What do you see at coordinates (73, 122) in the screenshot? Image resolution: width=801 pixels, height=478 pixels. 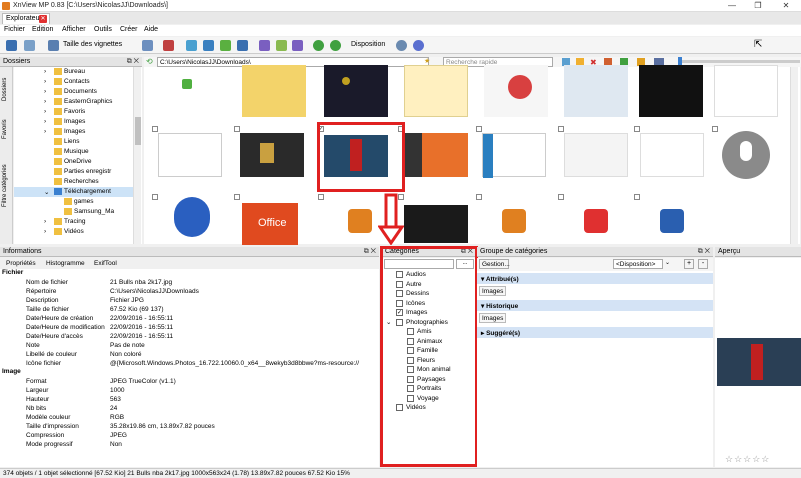 I see `tree-item: › Images` at bounding box center [73, 122].